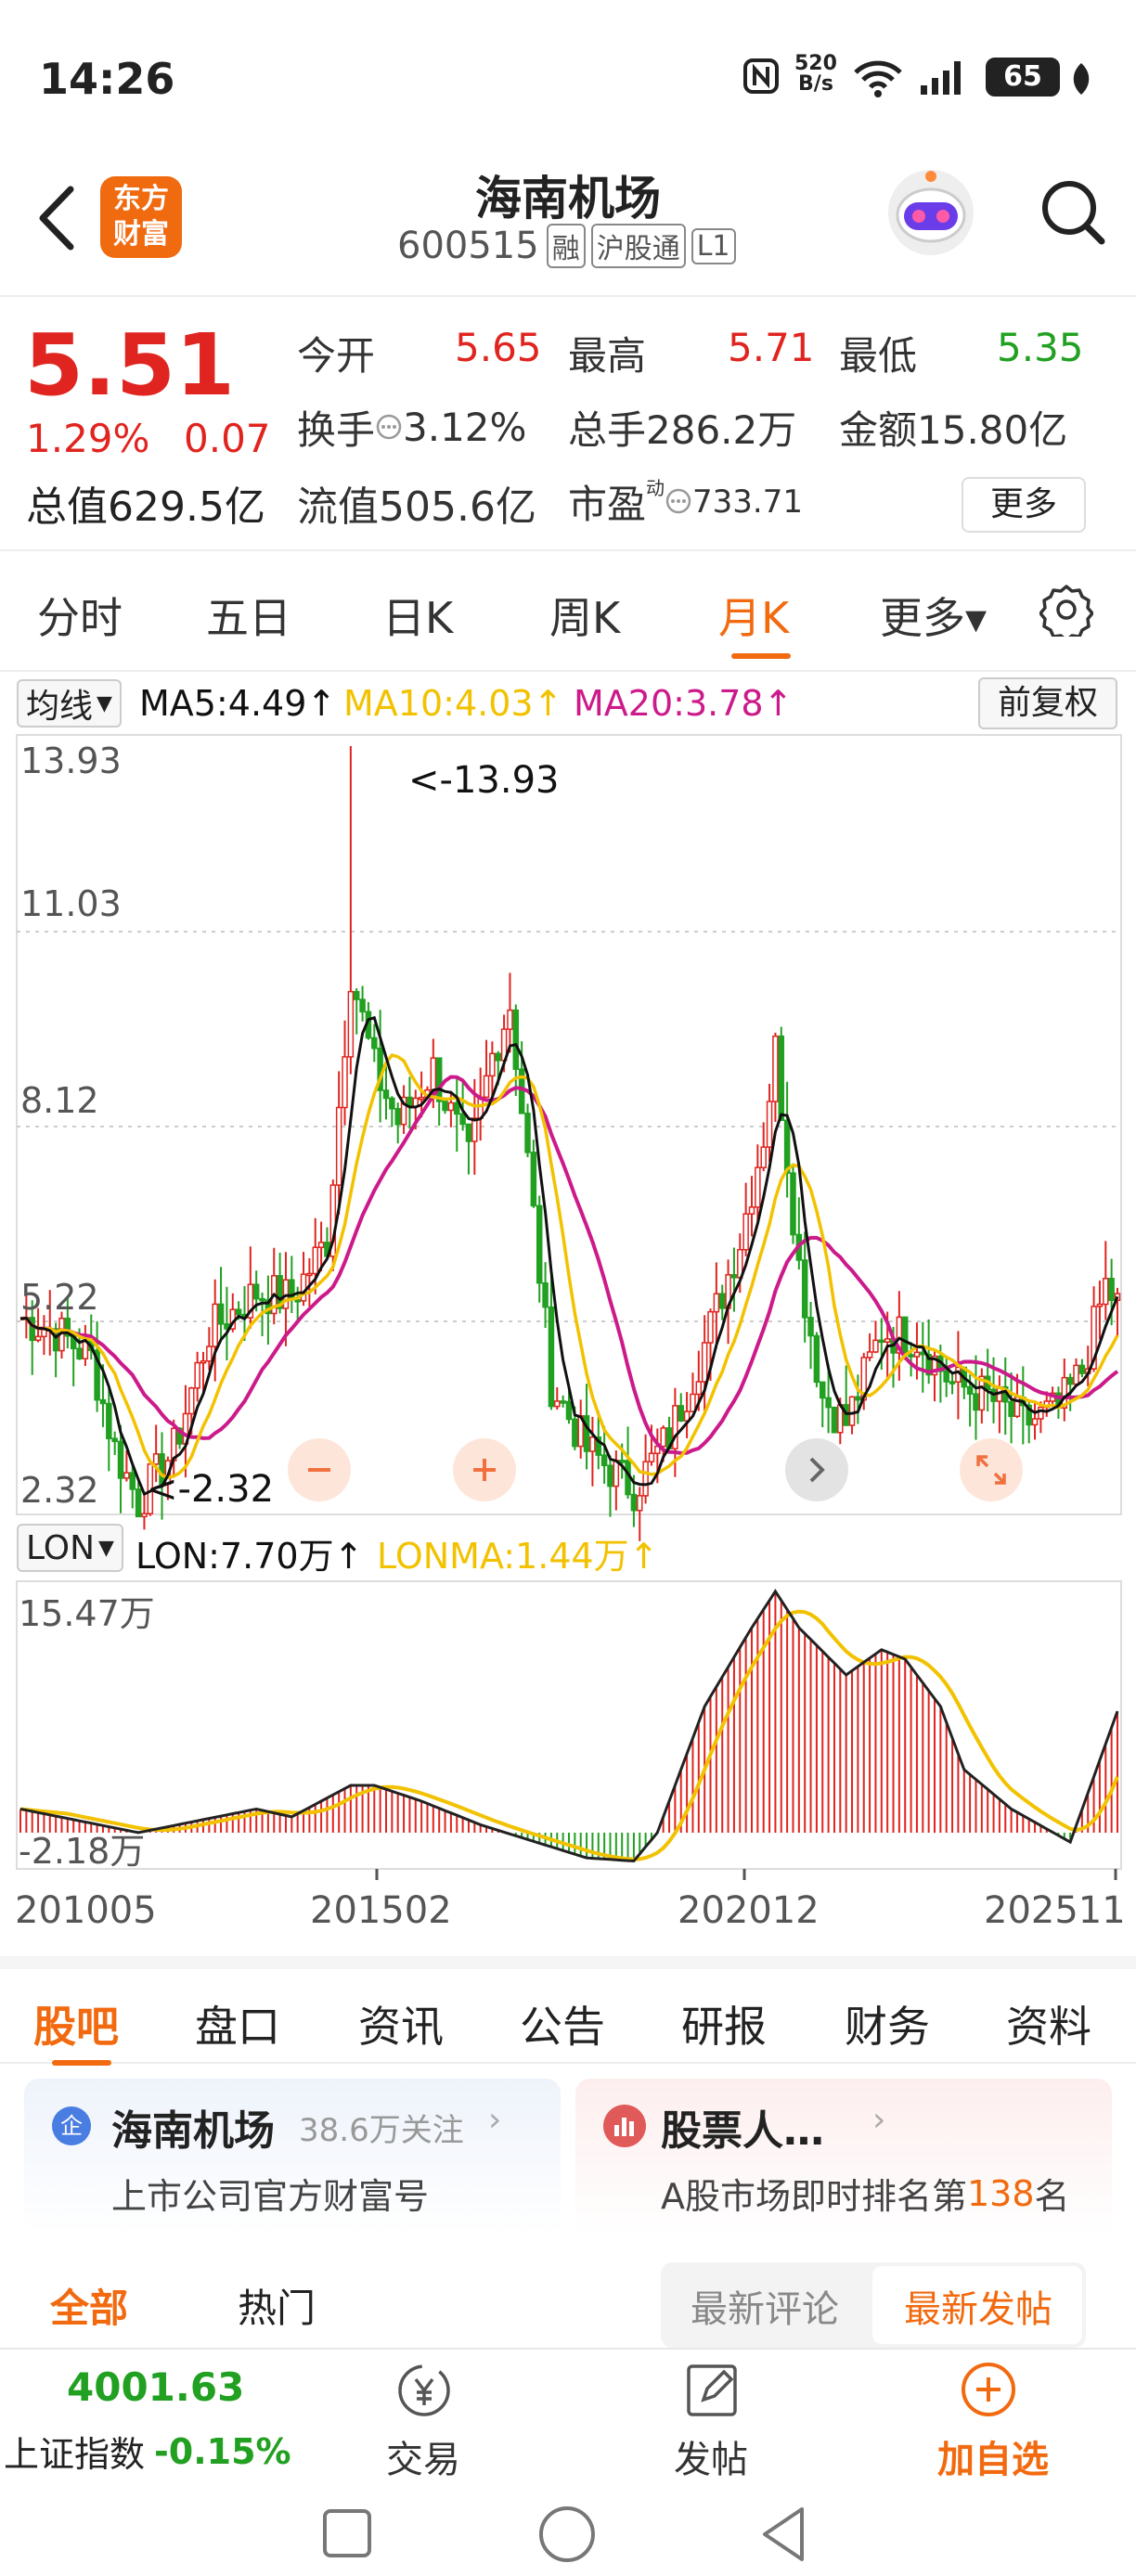 The image size is (1136, 2576). Describe the element at coordinates (978, 2306) in the screenshot. I see `sort-latest-post: 最新发帖` at that location.